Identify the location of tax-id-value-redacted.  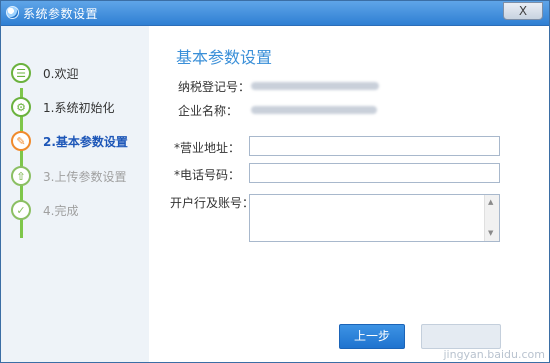
(315, 86).